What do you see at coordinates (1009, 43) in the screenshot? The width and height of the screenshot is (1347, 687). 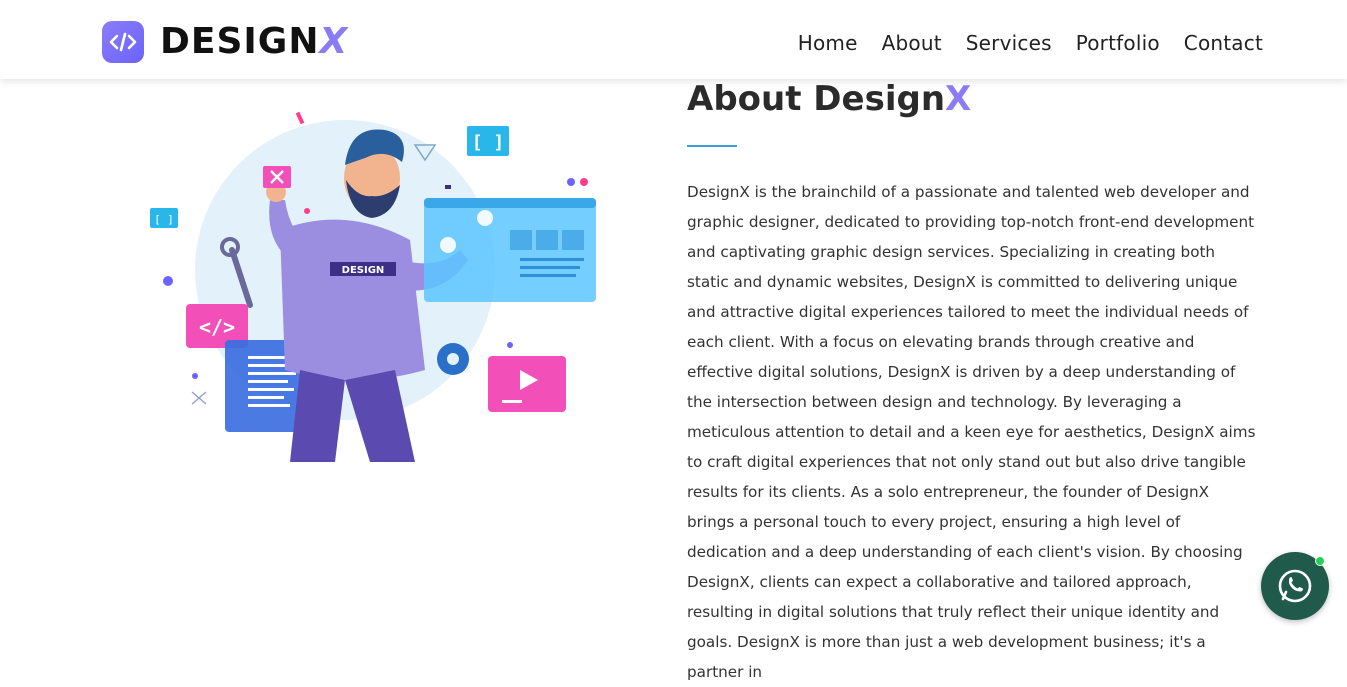 I see `nav-services: Services` at bounding box center [1009, 43].